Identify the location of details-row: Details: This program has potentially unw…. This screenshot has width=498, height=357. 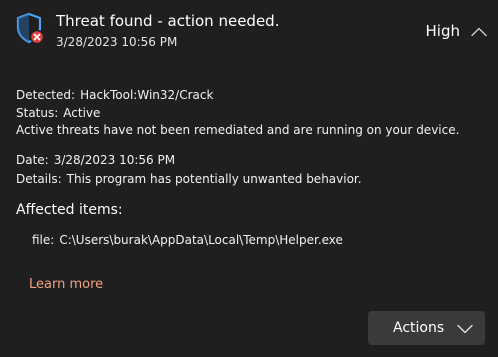
(189, 179).